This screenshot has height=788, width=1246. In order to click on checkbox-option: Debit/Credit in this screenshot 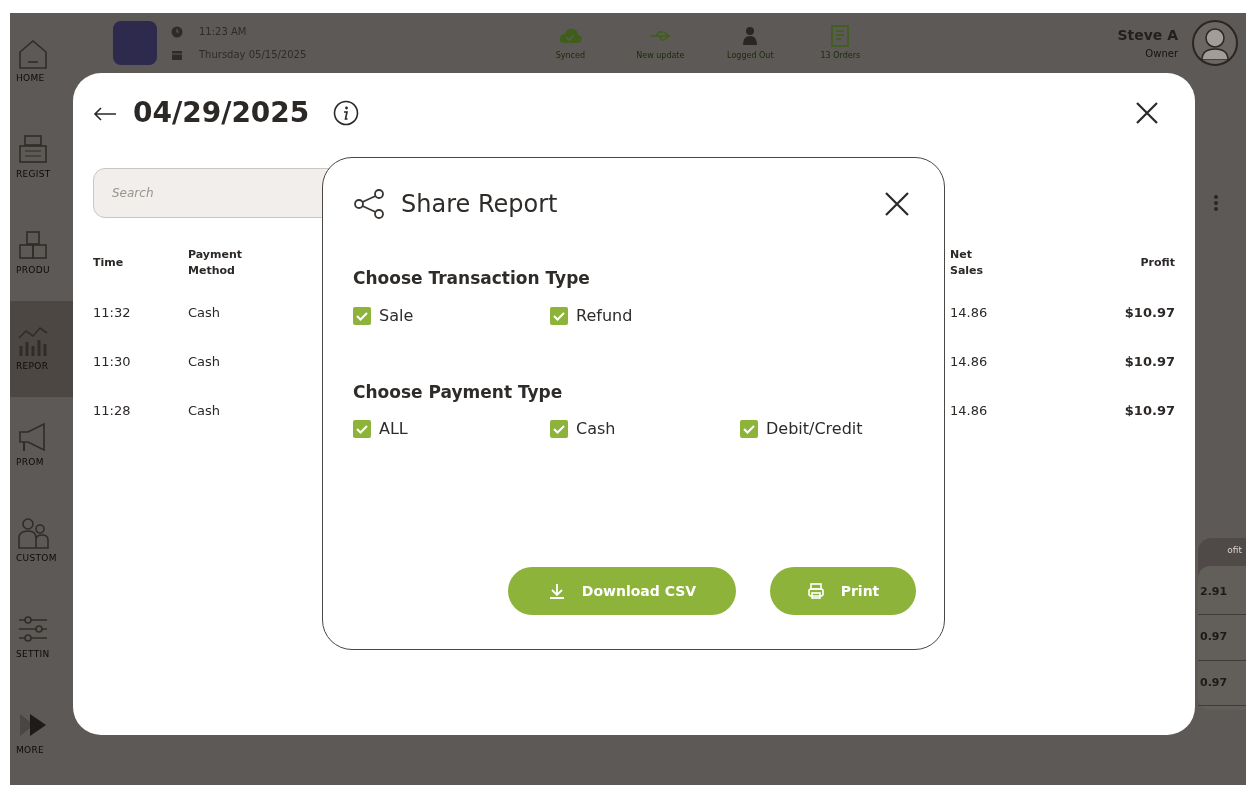, I will do `click(835, 429)`.